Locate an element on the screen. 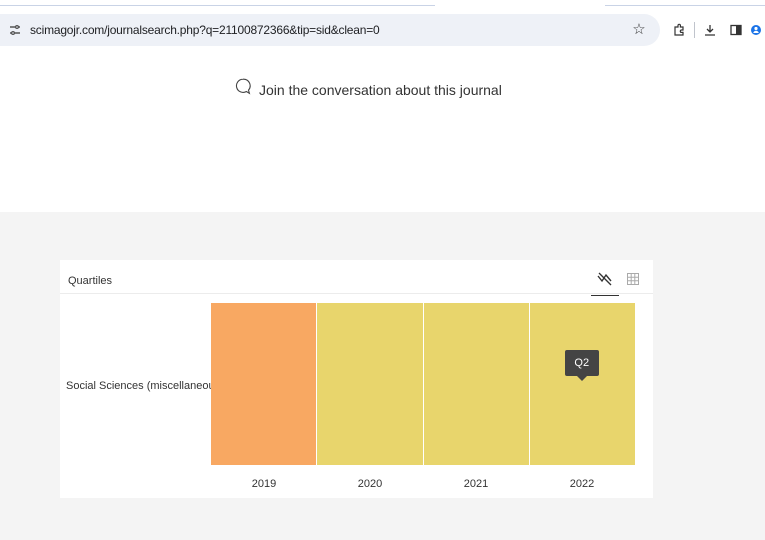  quartile-tooltip: Q2 is located at coordinates (581, 365).